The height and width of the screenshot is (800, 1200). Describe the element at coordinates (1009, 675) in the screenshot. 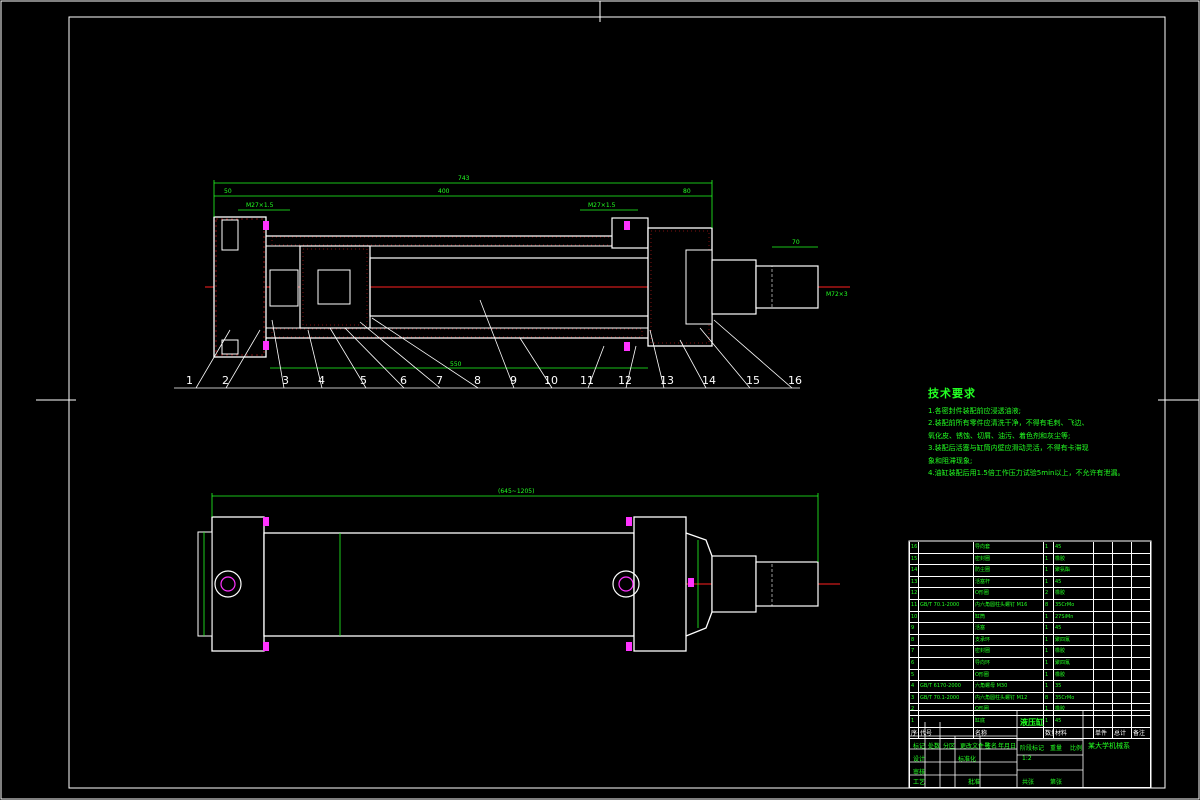

I see `bom-cell: O形圈` at that location.